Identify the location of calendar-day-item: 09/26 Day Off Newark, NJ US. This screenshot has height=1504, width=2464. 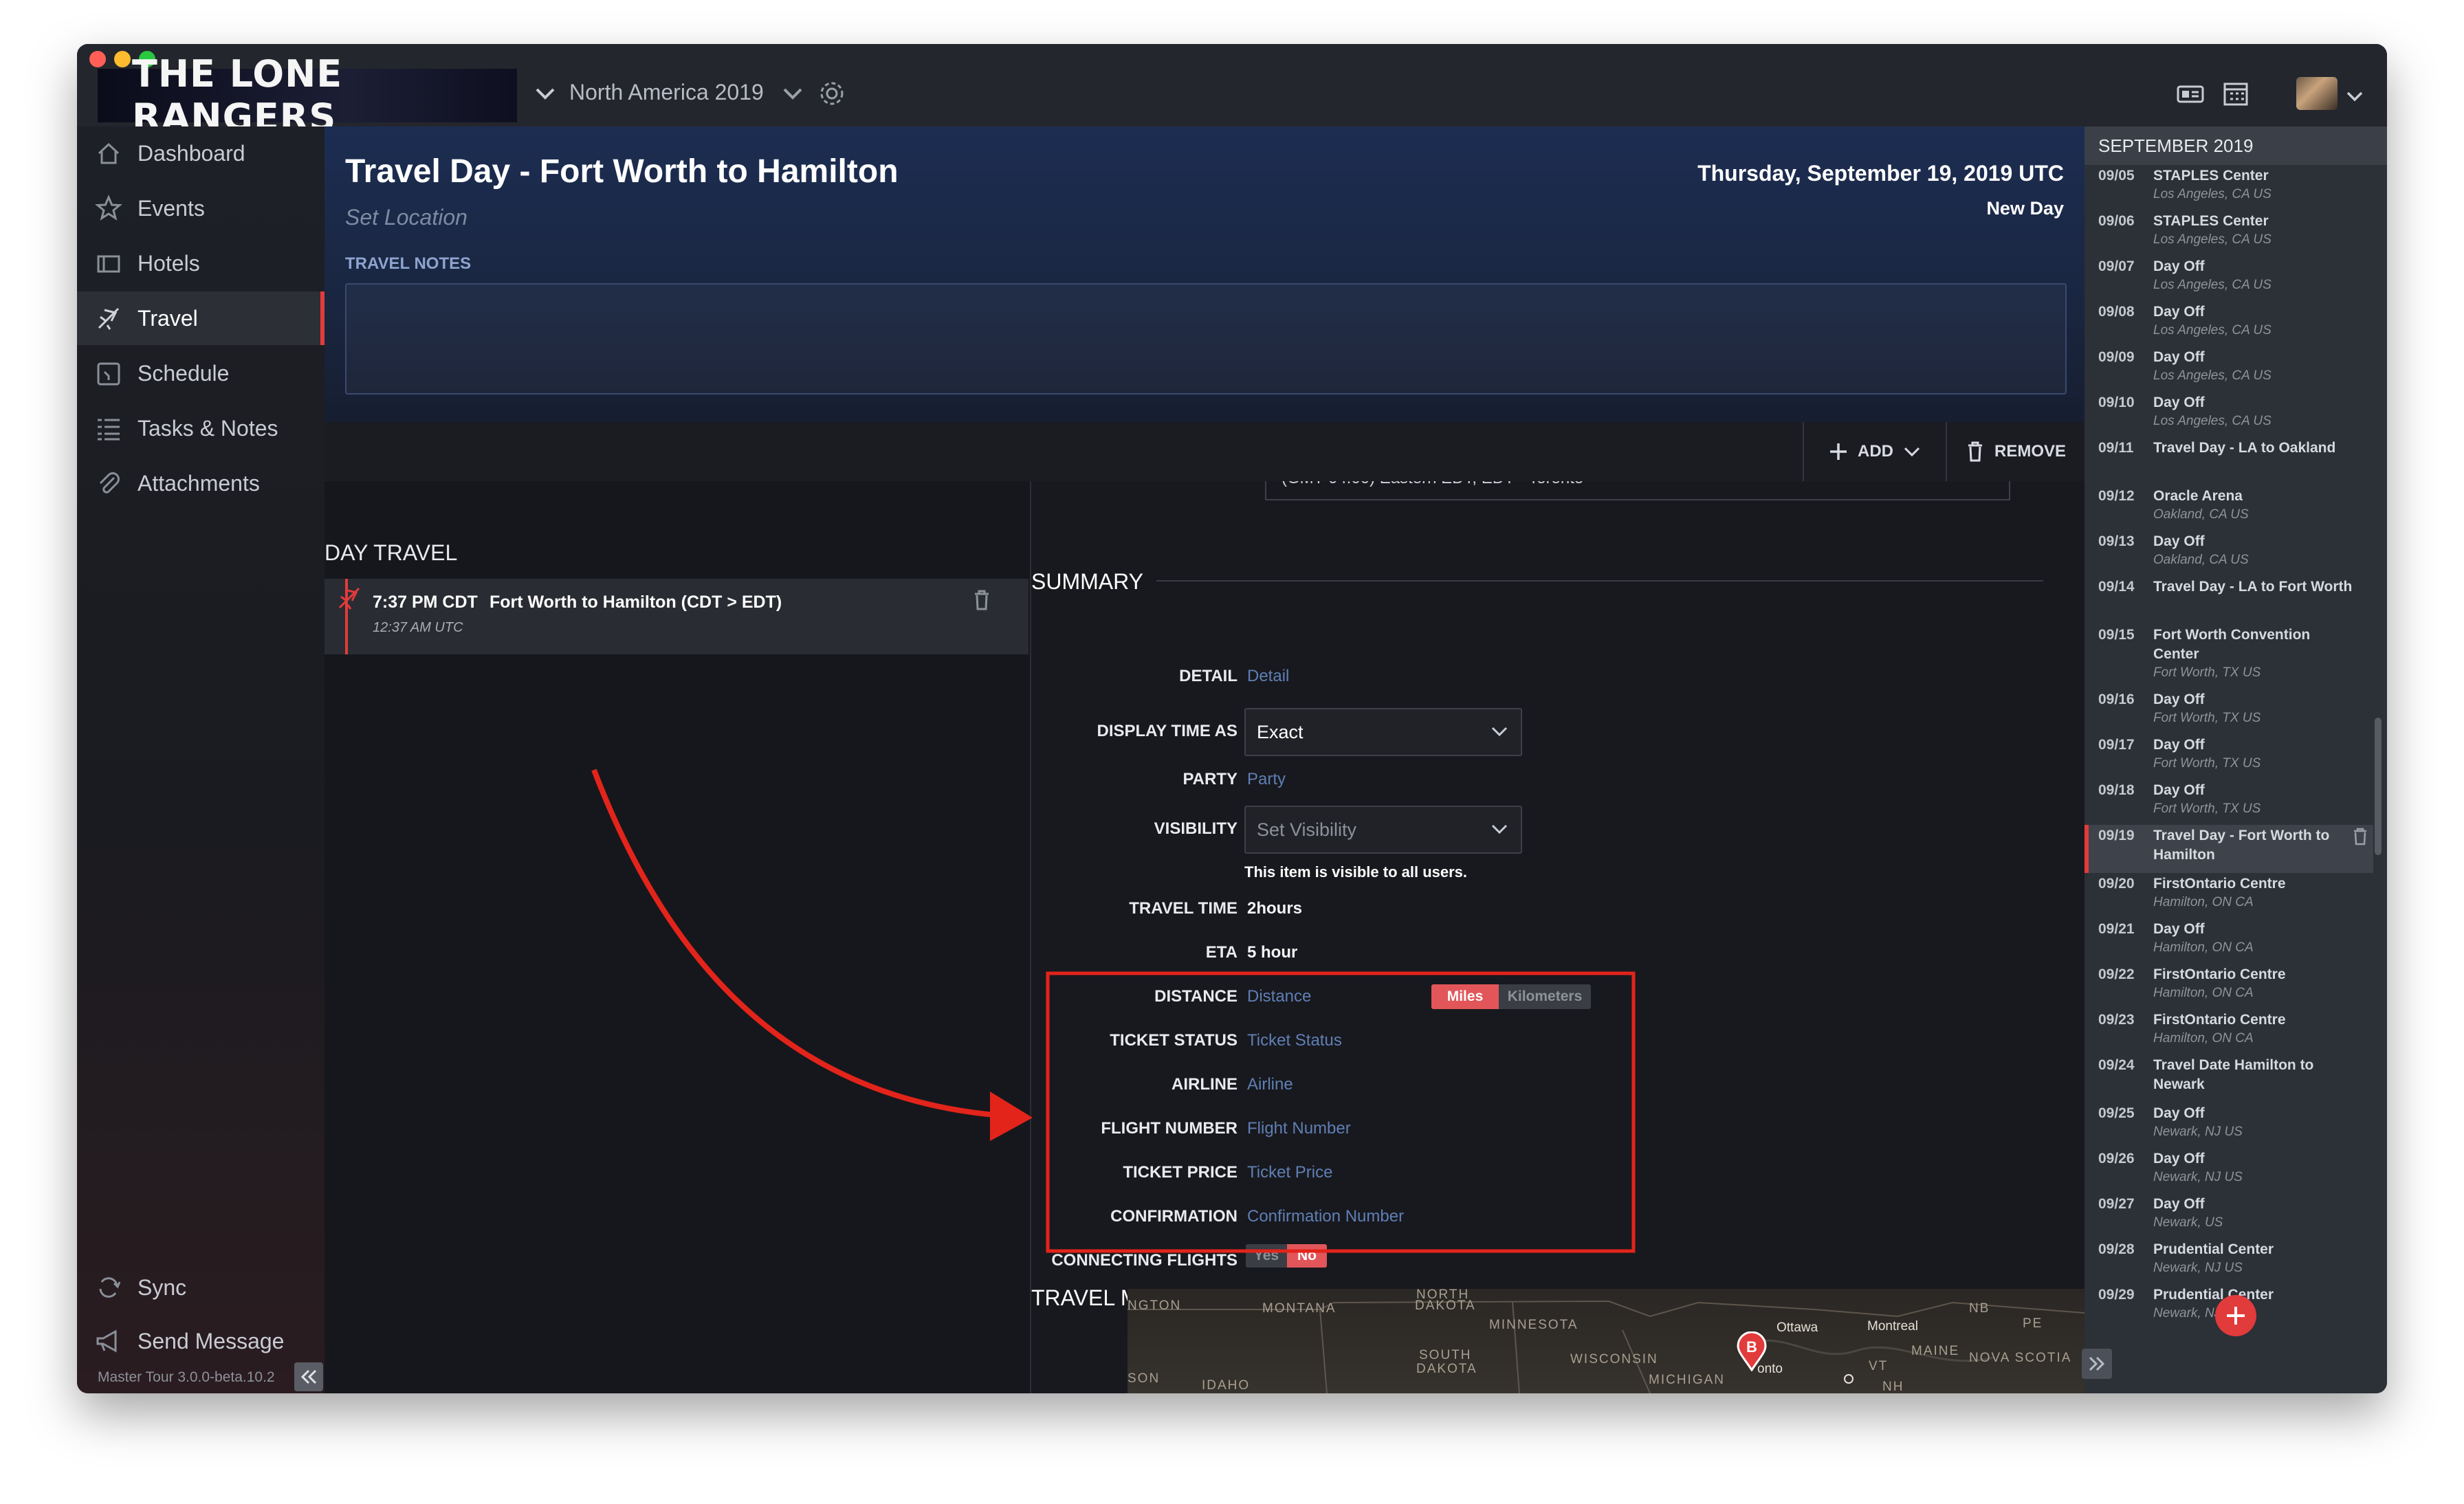
(2228, 1171).